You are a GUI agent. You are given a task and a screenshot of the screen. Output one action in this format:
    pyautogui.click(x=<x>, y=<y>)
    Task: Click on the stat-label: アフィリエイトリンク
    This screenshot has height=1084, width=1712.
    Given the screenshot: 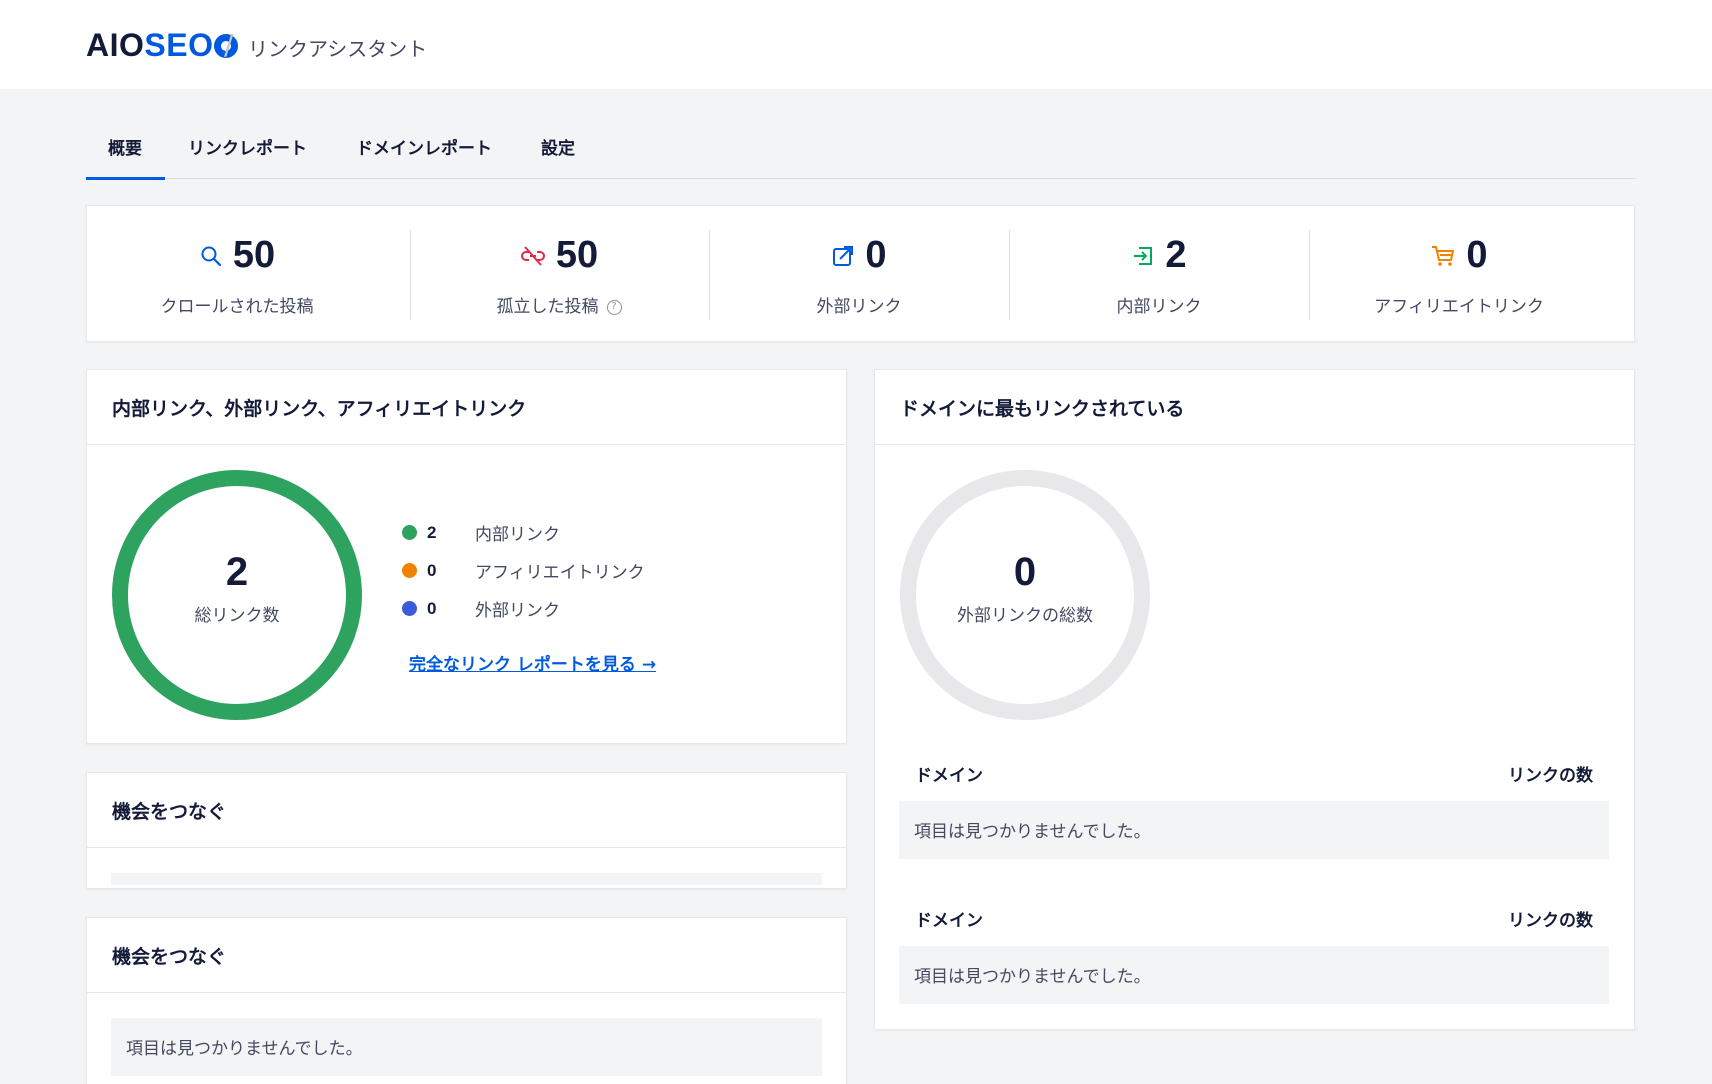 What is the action you would take?
    pyautogui.click(x=1459, y=307)
    